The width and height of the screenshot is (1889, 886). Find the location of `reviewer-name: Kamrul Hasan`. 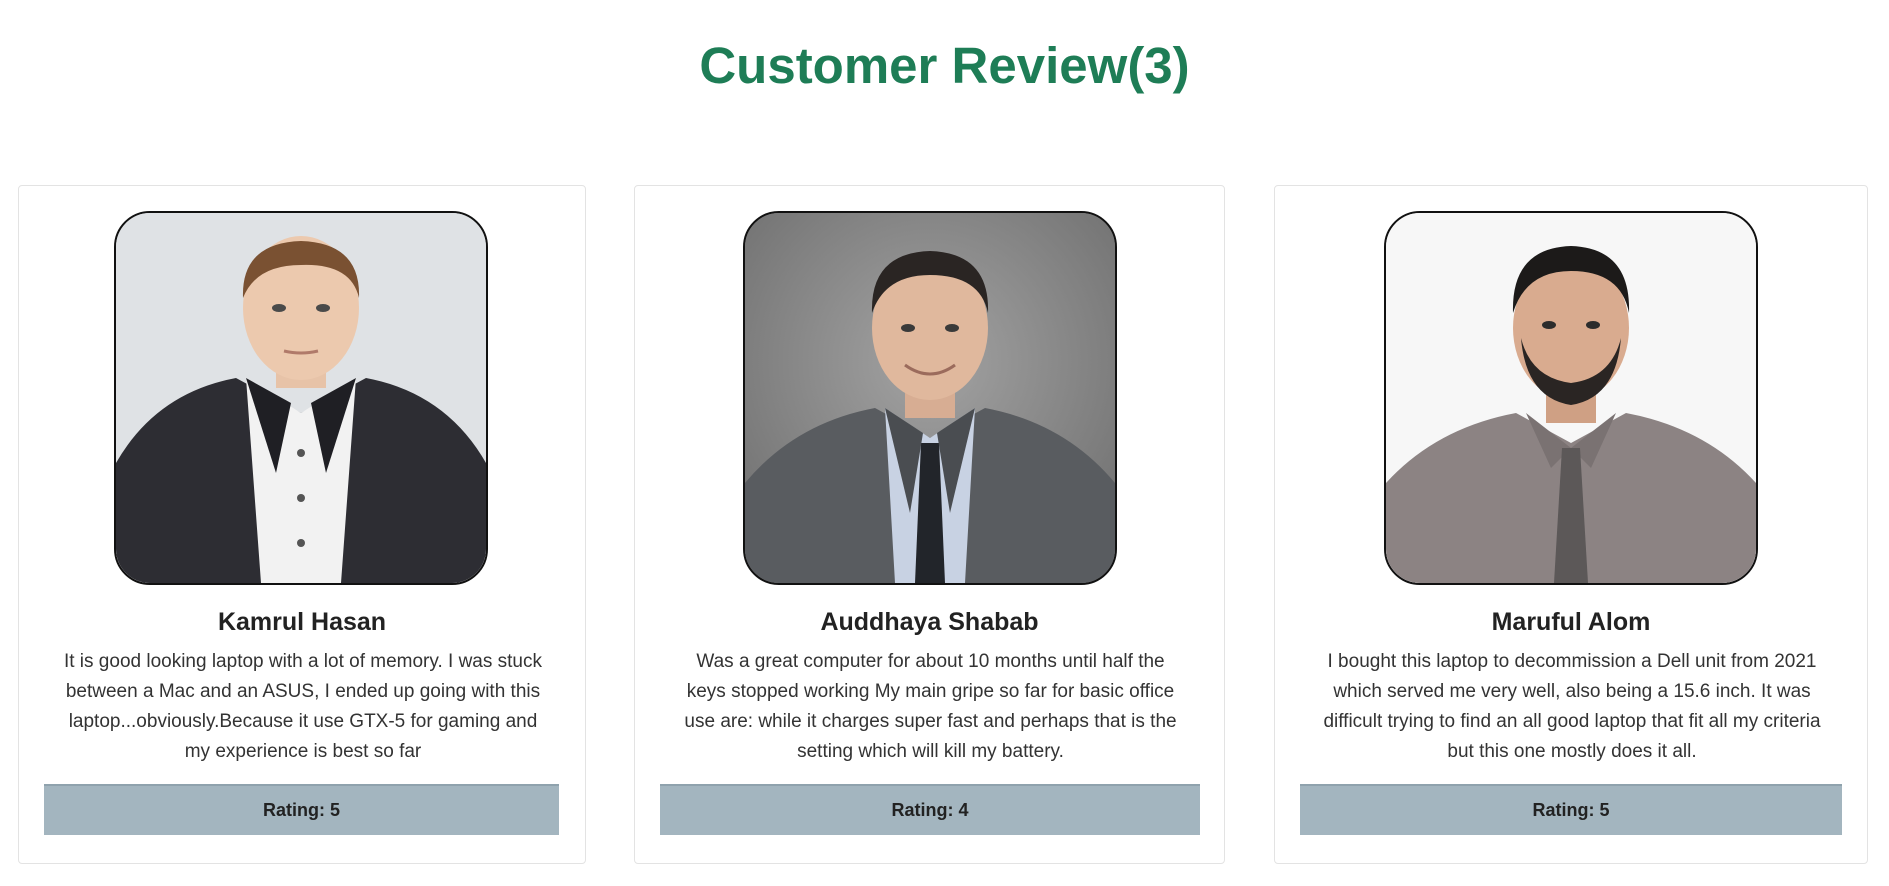

reviewer-name: Kamrul Hasan is located at coordinates (302, 622).